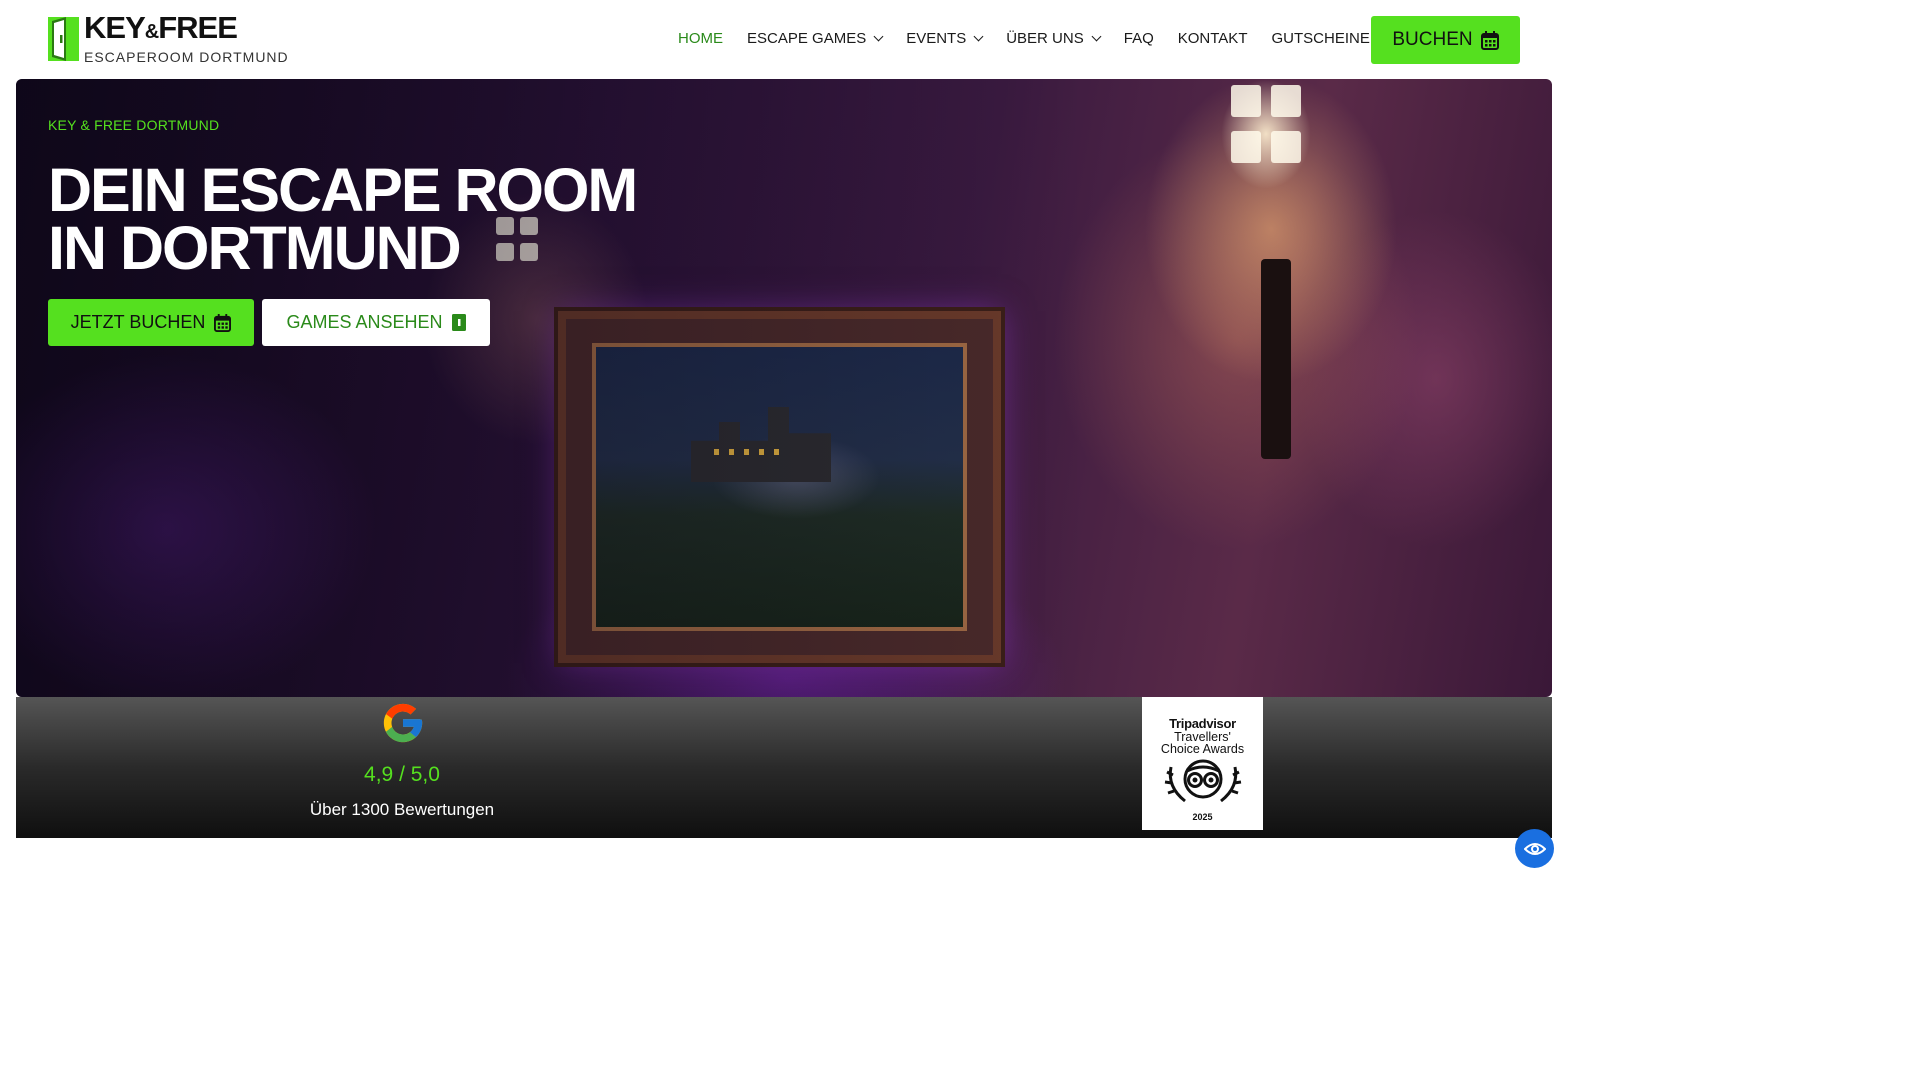  I want to click on brand-logo: KEY&FREE ESCAPEROOM DORTMUND, so click(168, 37).